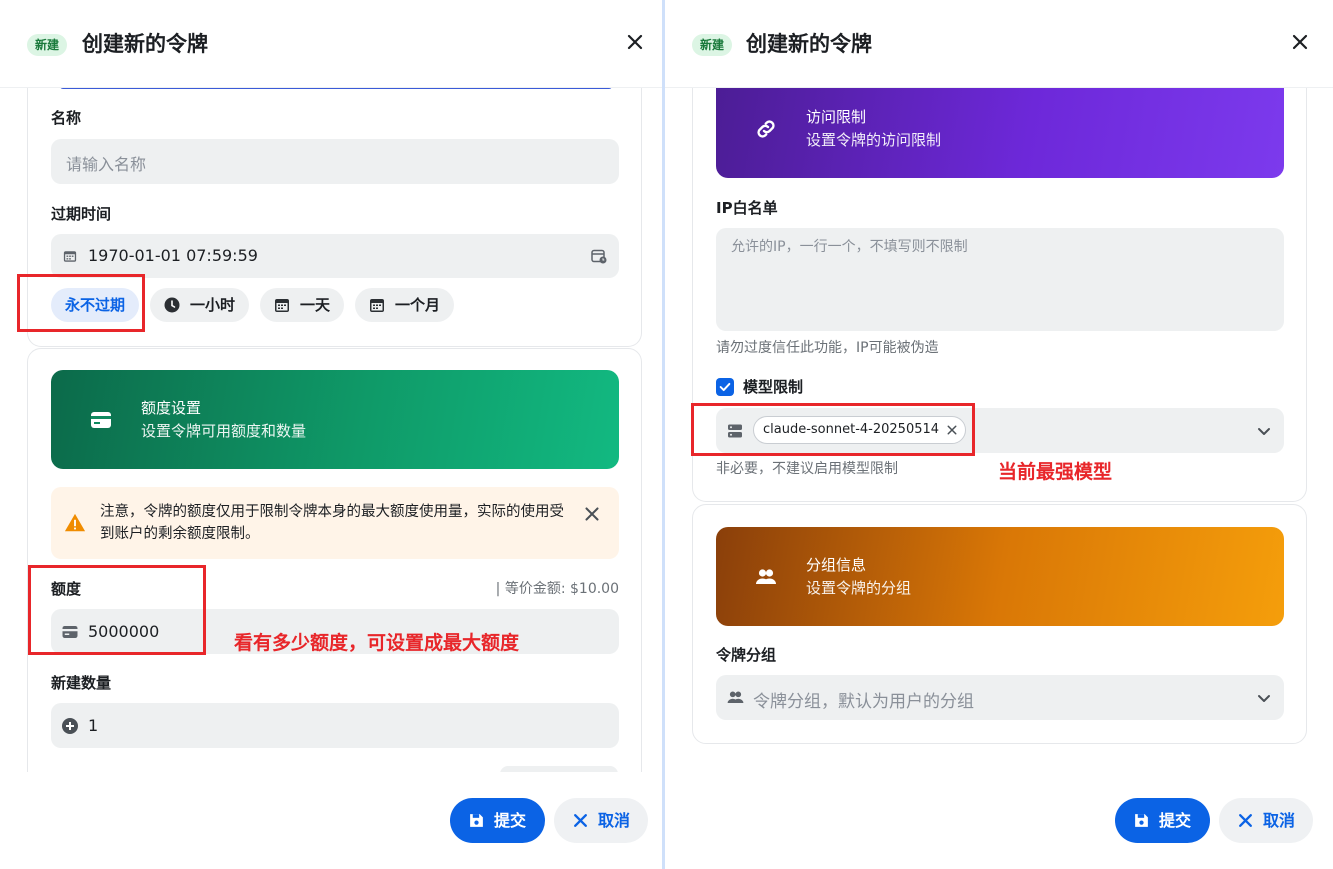  Describe the element at coordinates (66, 118) in the screenshot. I see `name-label: 名称` at that location.